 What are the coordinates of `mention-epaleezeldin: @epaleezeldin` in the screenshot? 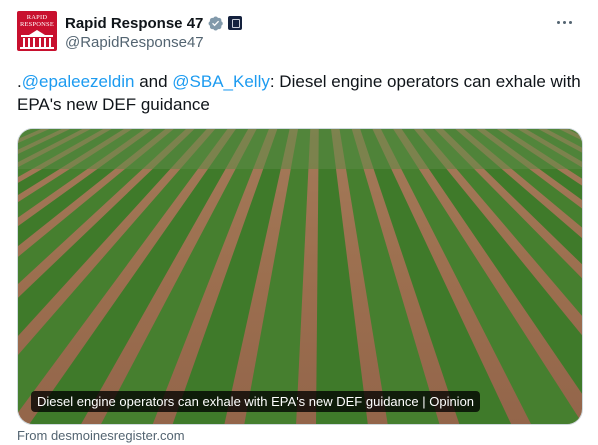 It's located at (78, 81).